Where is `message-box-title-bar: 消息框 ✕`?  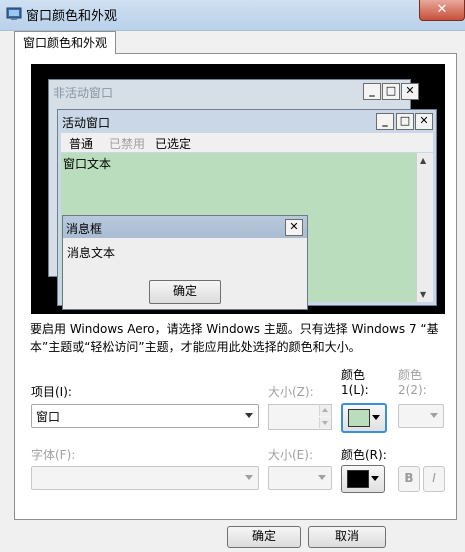
message-box-title-bar: 消息框 ✕ is located at coordinates (185, 227).